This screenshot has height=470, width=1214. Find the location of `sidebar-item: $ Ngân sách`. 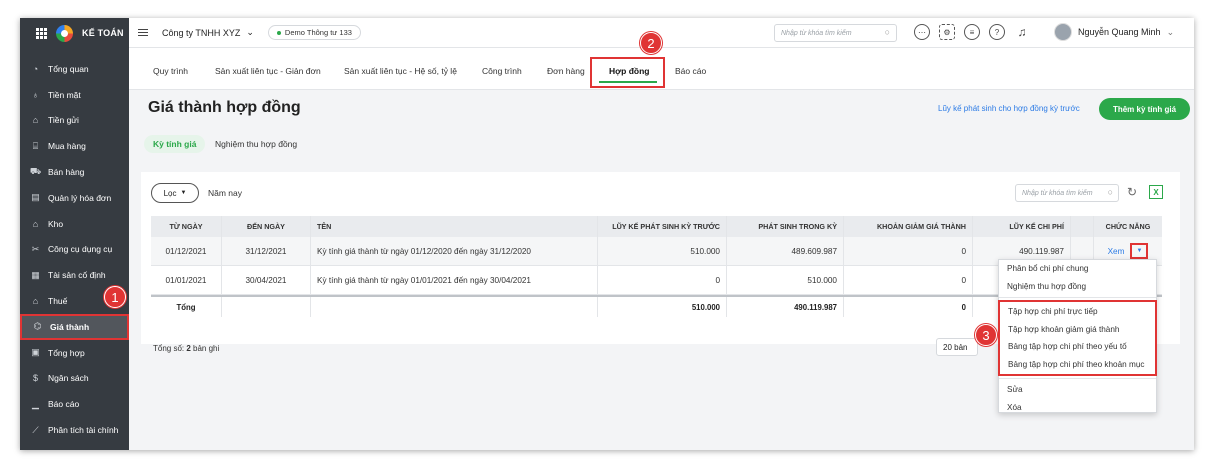

sidebar-item: $ Ngân sách is located at coordinates (74, 379).